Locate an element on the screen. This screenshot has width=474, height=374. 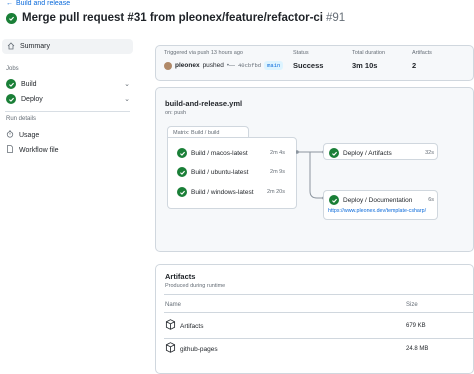
actor-name: pleonex is located at coordinates (187, 65).